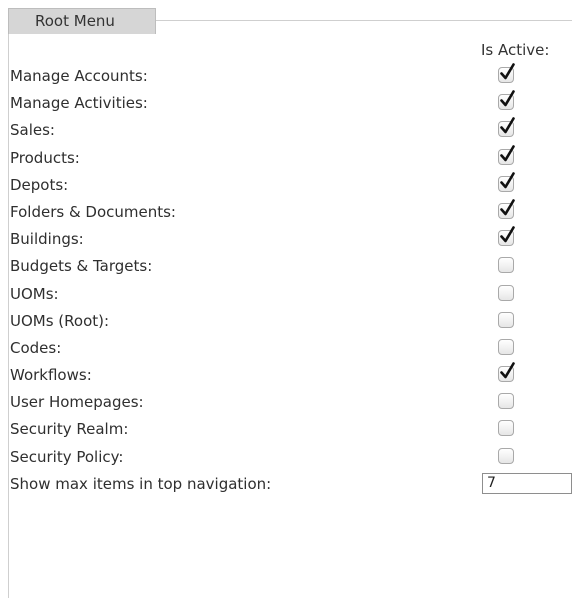 This screenshot has height=598, width=572. Describe the element at coordinates (290, 320) in the screenshot. I see `row-uoms-root: UOMs (Root):` at that location.